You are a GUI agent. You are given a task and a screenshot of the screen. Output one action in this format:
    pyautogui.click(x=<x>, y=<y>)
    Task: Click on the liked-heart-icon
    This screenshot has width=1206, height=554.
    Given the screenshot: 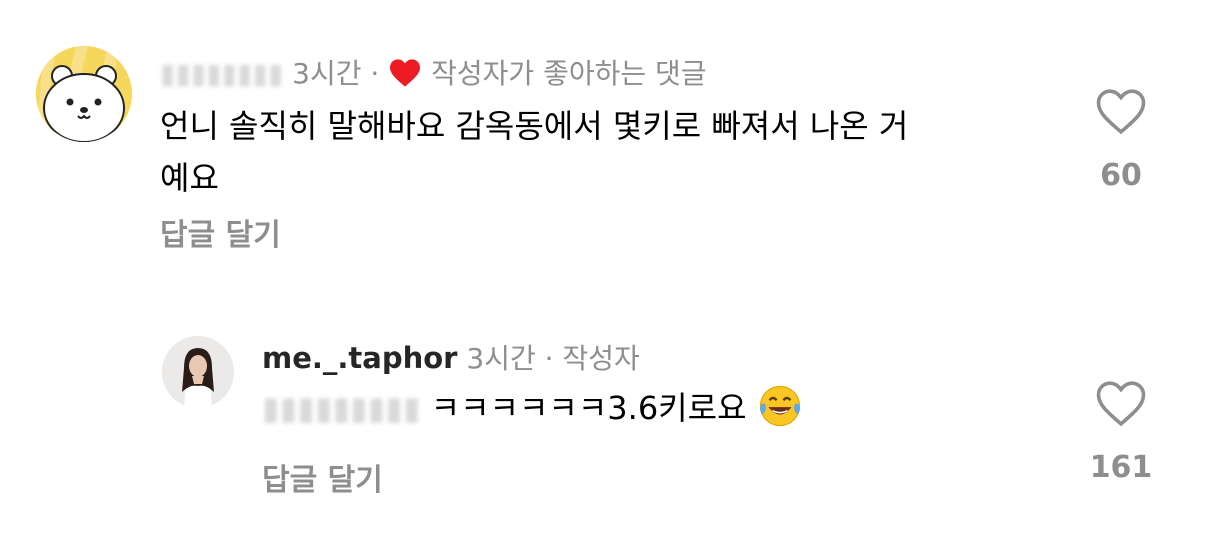 What is the action you would take?
    pyautogui.click(x=405, y=73)
    